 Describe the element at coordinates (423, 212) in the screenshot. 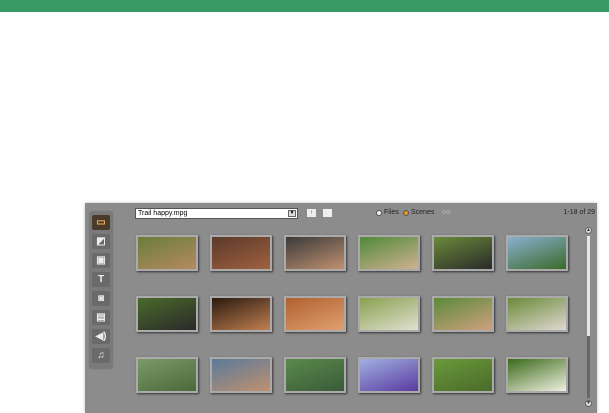

I see `scenes-label: Scenes` at that location.